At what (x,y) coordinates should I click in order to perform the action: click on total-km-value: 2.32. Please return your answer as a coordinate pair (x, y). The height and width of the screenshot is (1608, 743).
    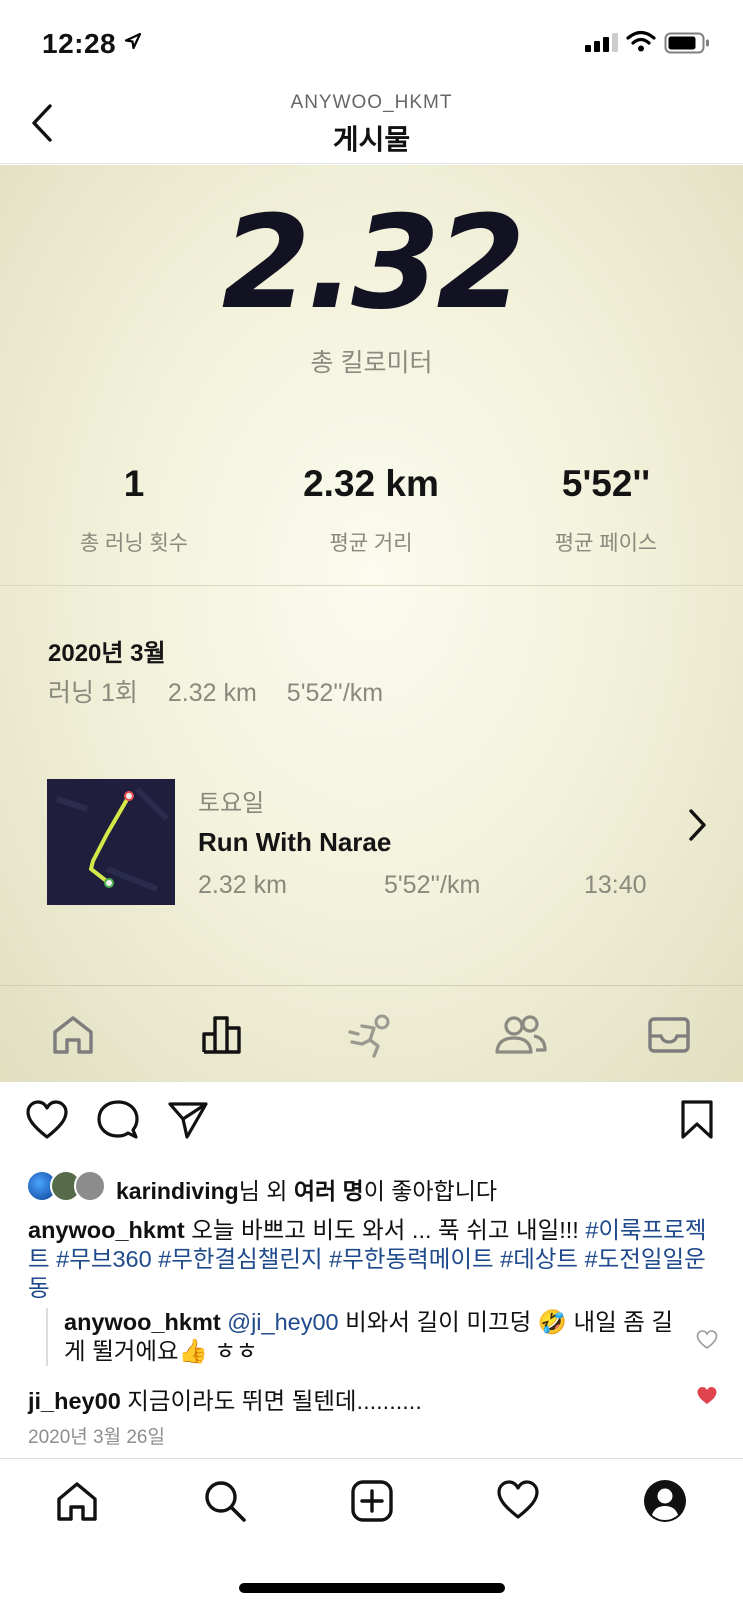
    Looking at the image, I should click on (373, 263).